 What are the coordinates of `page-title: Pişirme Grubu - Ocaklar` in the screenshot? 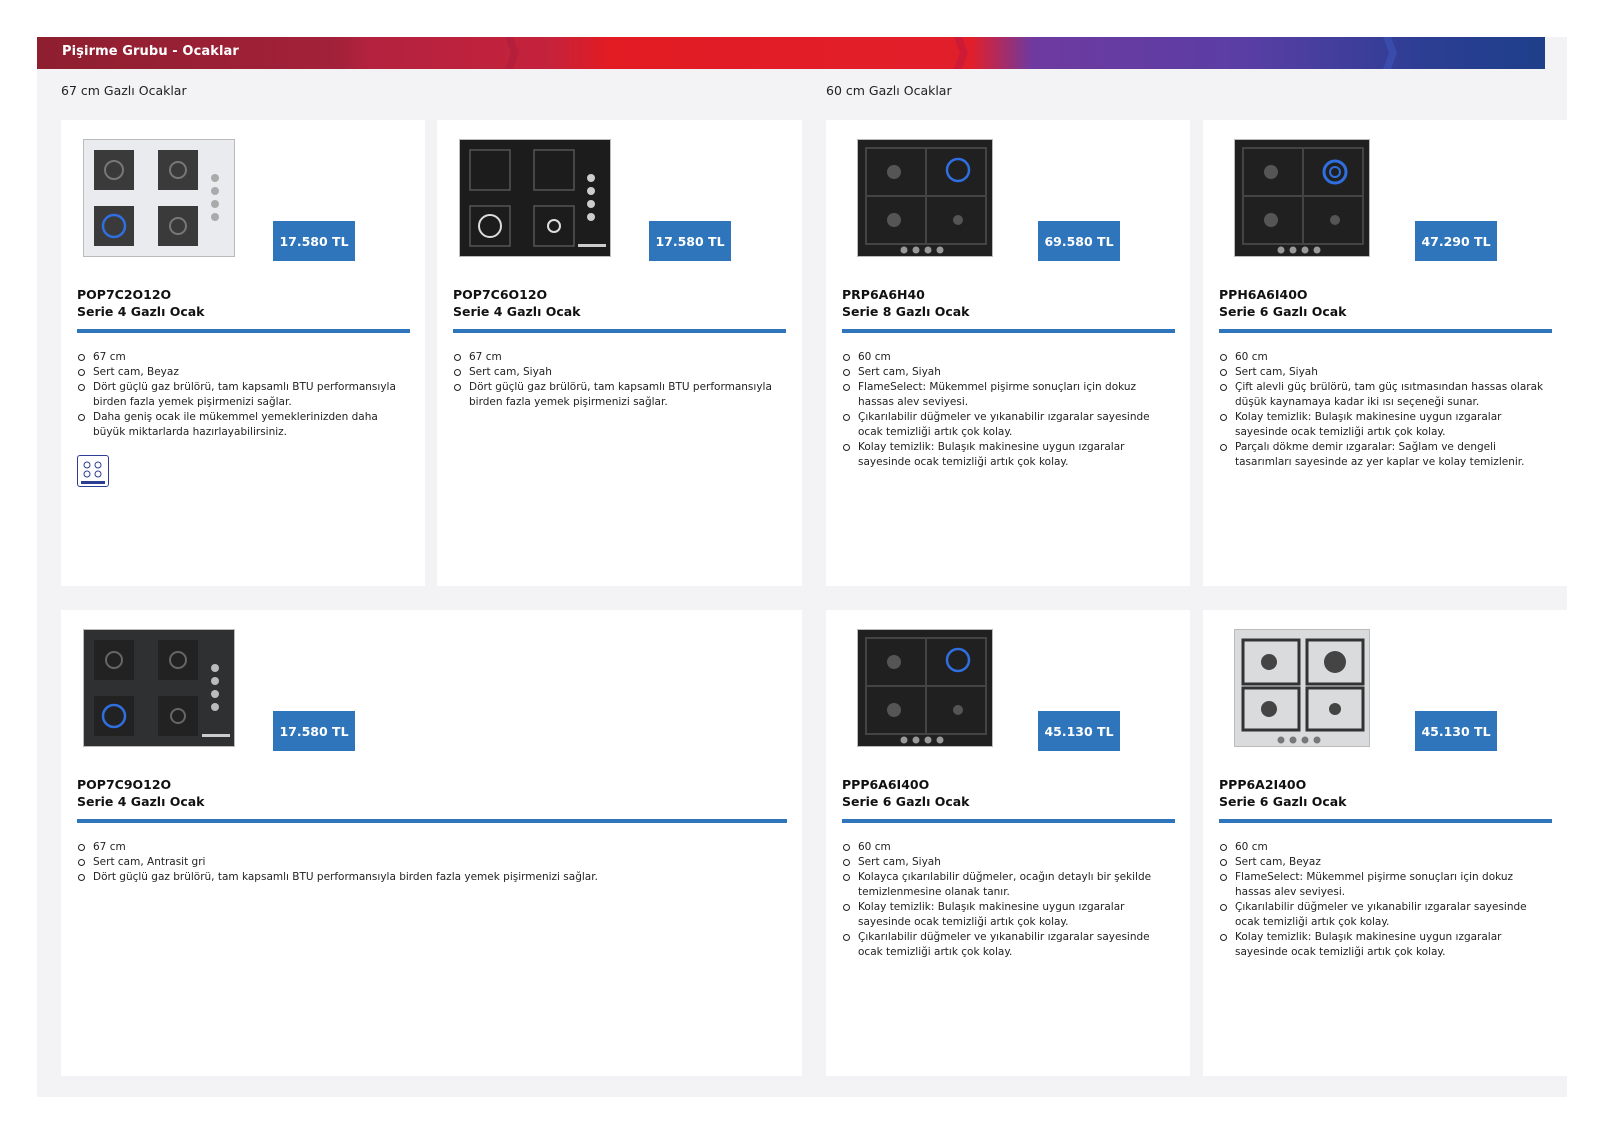 It's located at (150, 51).